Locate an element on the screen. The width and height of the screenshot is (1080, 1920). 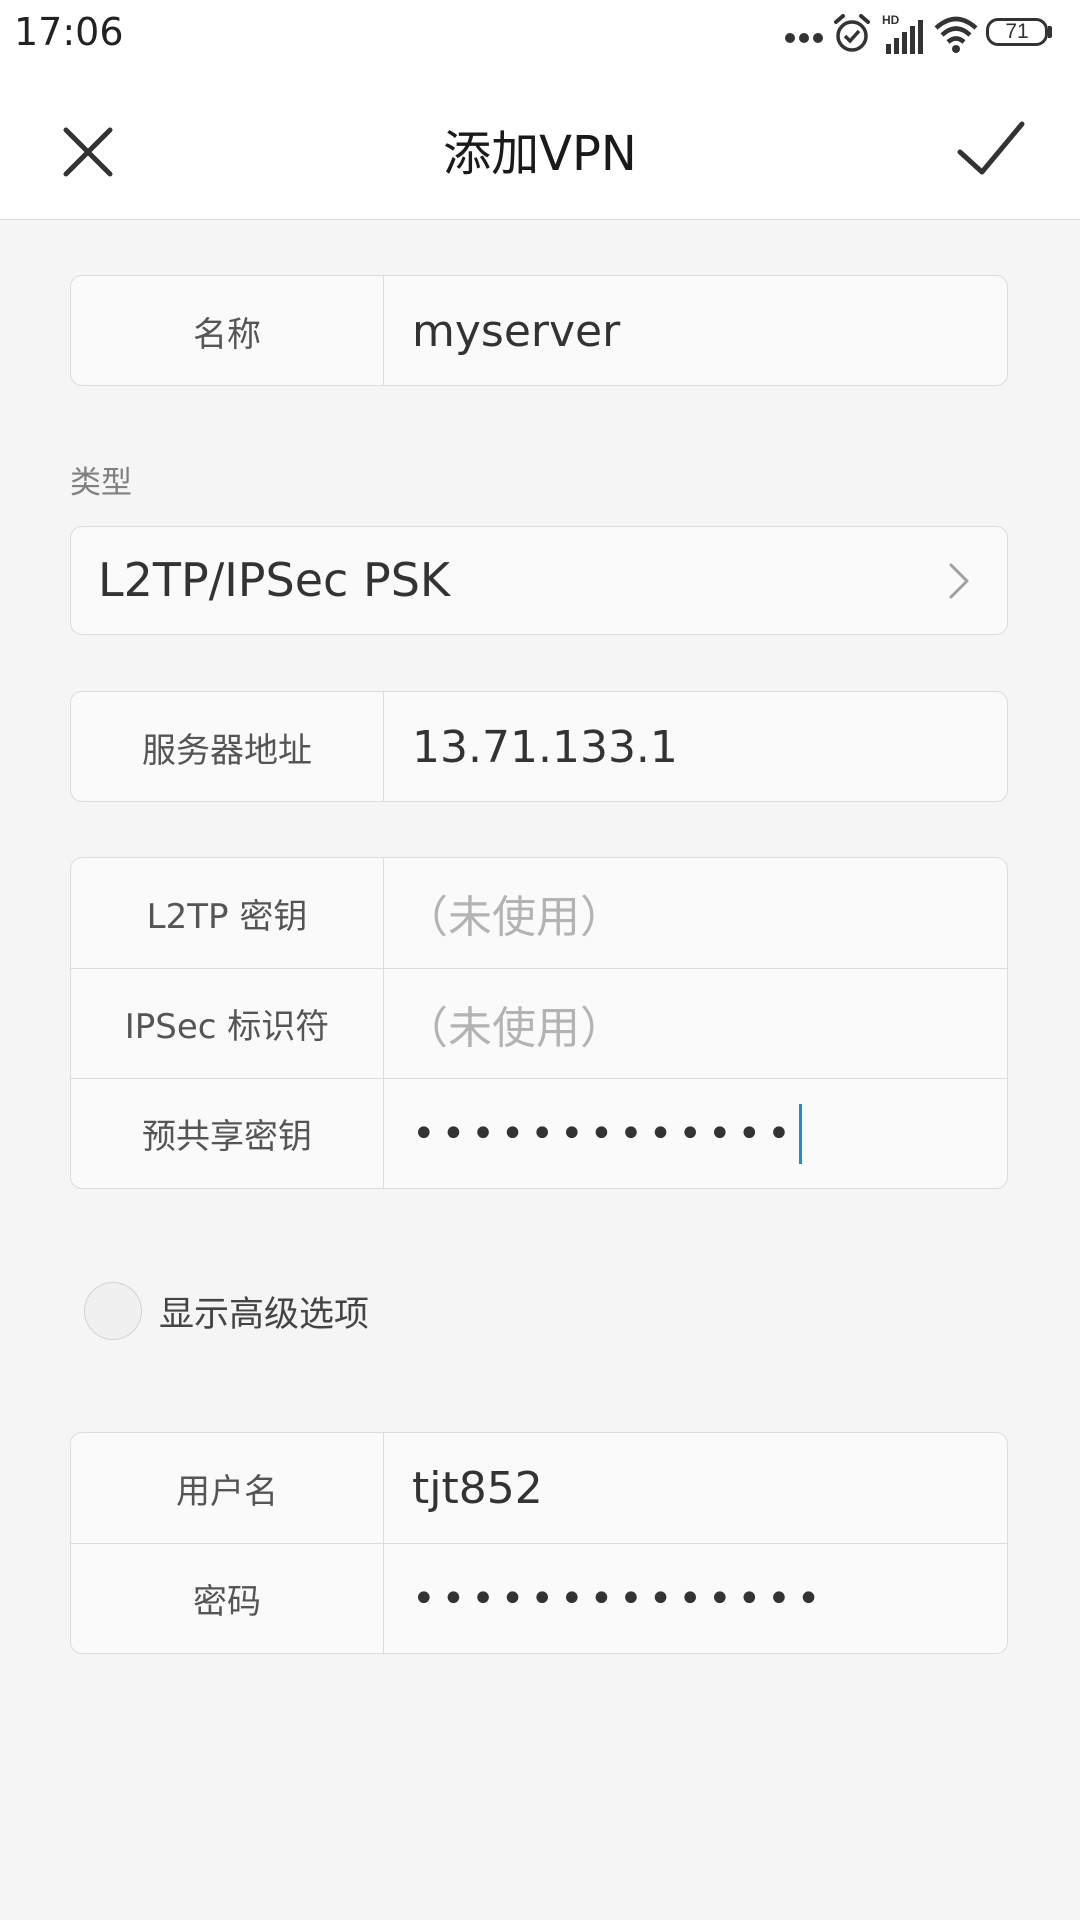
ipsec-identifier-label: IPSec 标识符 is located at coordinates (227, 1023).